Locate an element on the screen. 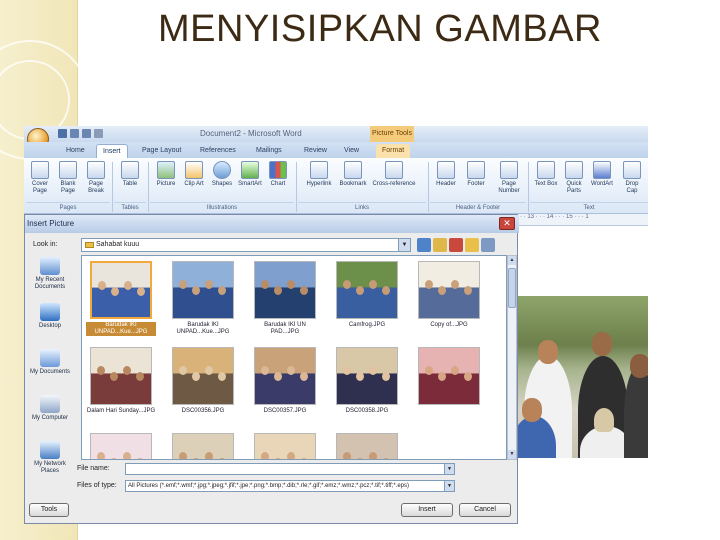 This screenshot has width=720, height=540. place-label: My Computer is located at coordinates (49, 418).